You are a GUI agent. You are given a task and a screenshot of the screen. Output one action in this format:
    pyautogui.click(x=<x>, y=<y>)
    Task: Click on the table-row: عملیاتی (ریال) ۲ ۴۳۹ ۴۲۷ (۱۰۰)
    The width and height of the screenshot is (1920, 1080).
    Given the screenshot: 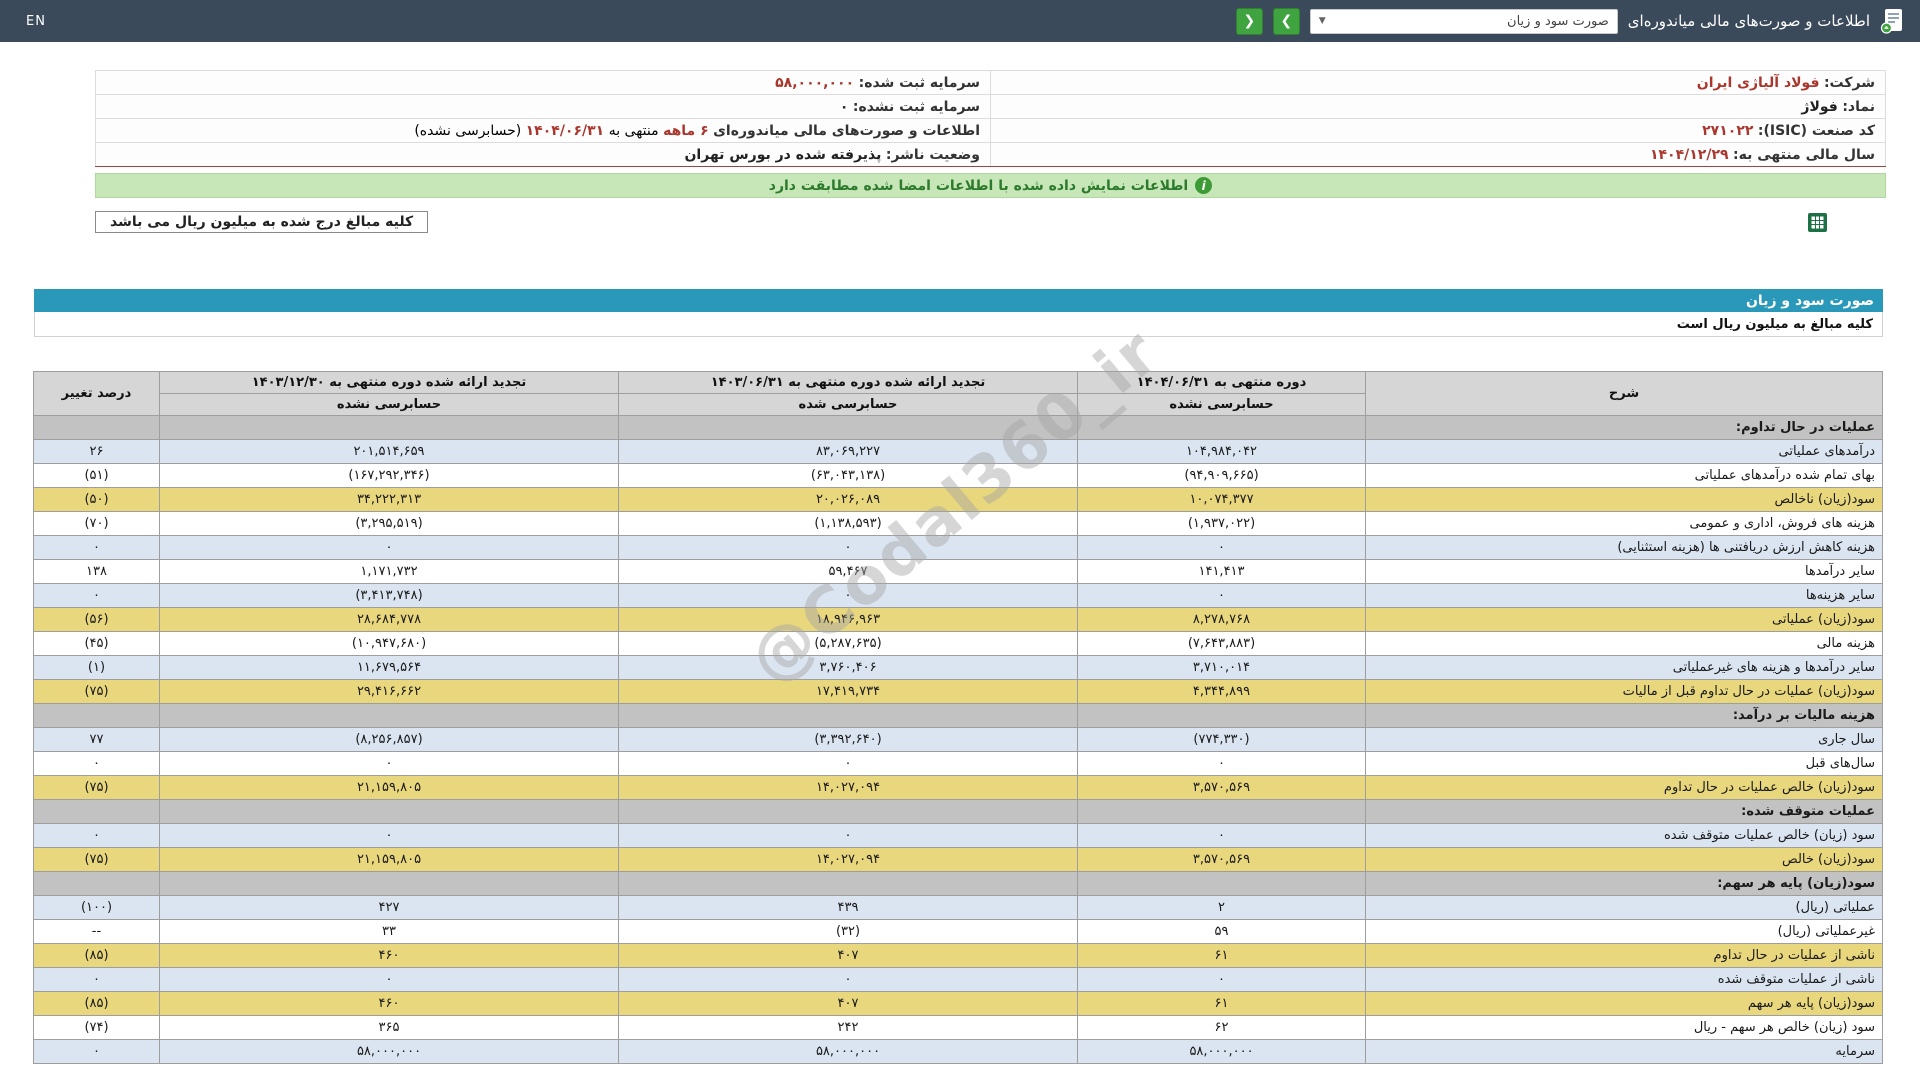 What is the action you would take?
    pyautogui.click(x=958, y=907)
    